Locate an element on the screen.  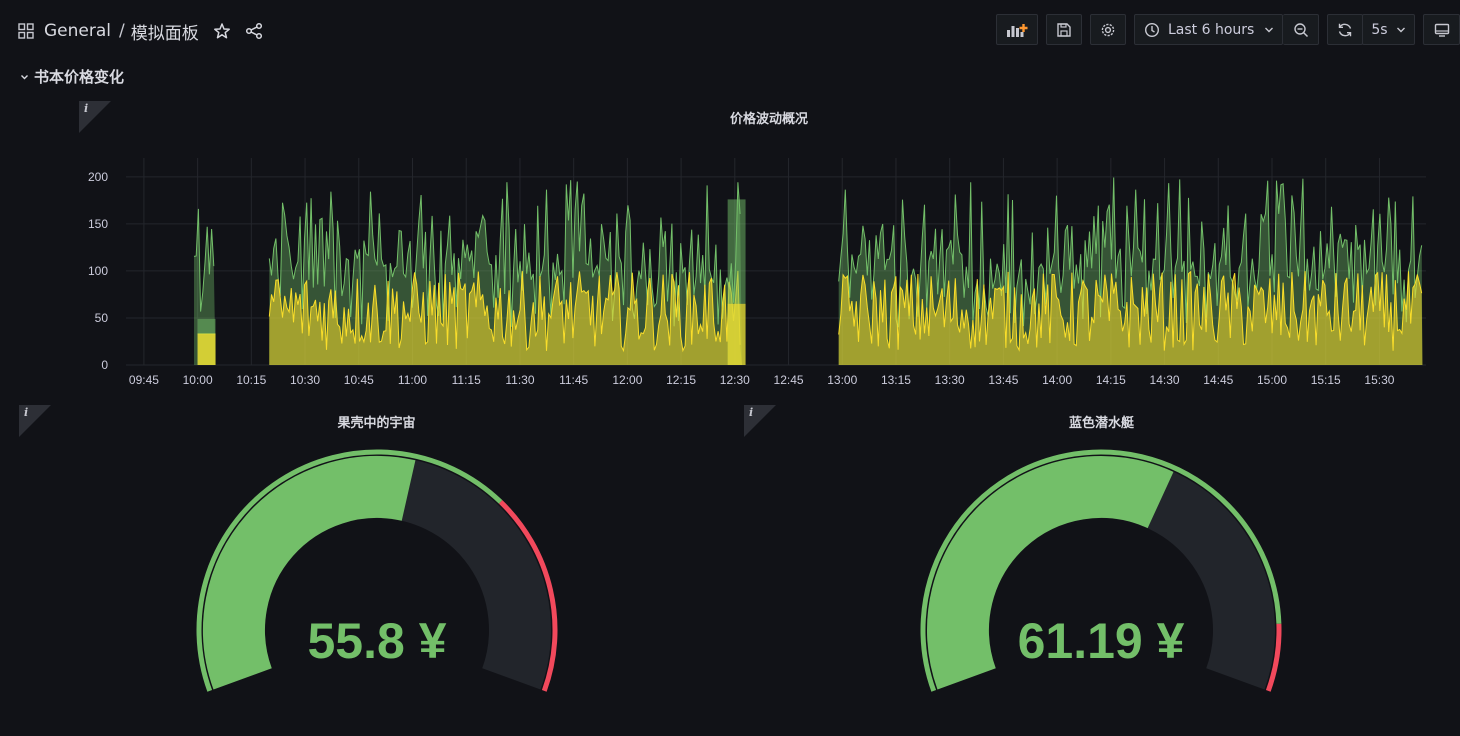
y-tick-label: 50 is located at coordinates (102, 318).